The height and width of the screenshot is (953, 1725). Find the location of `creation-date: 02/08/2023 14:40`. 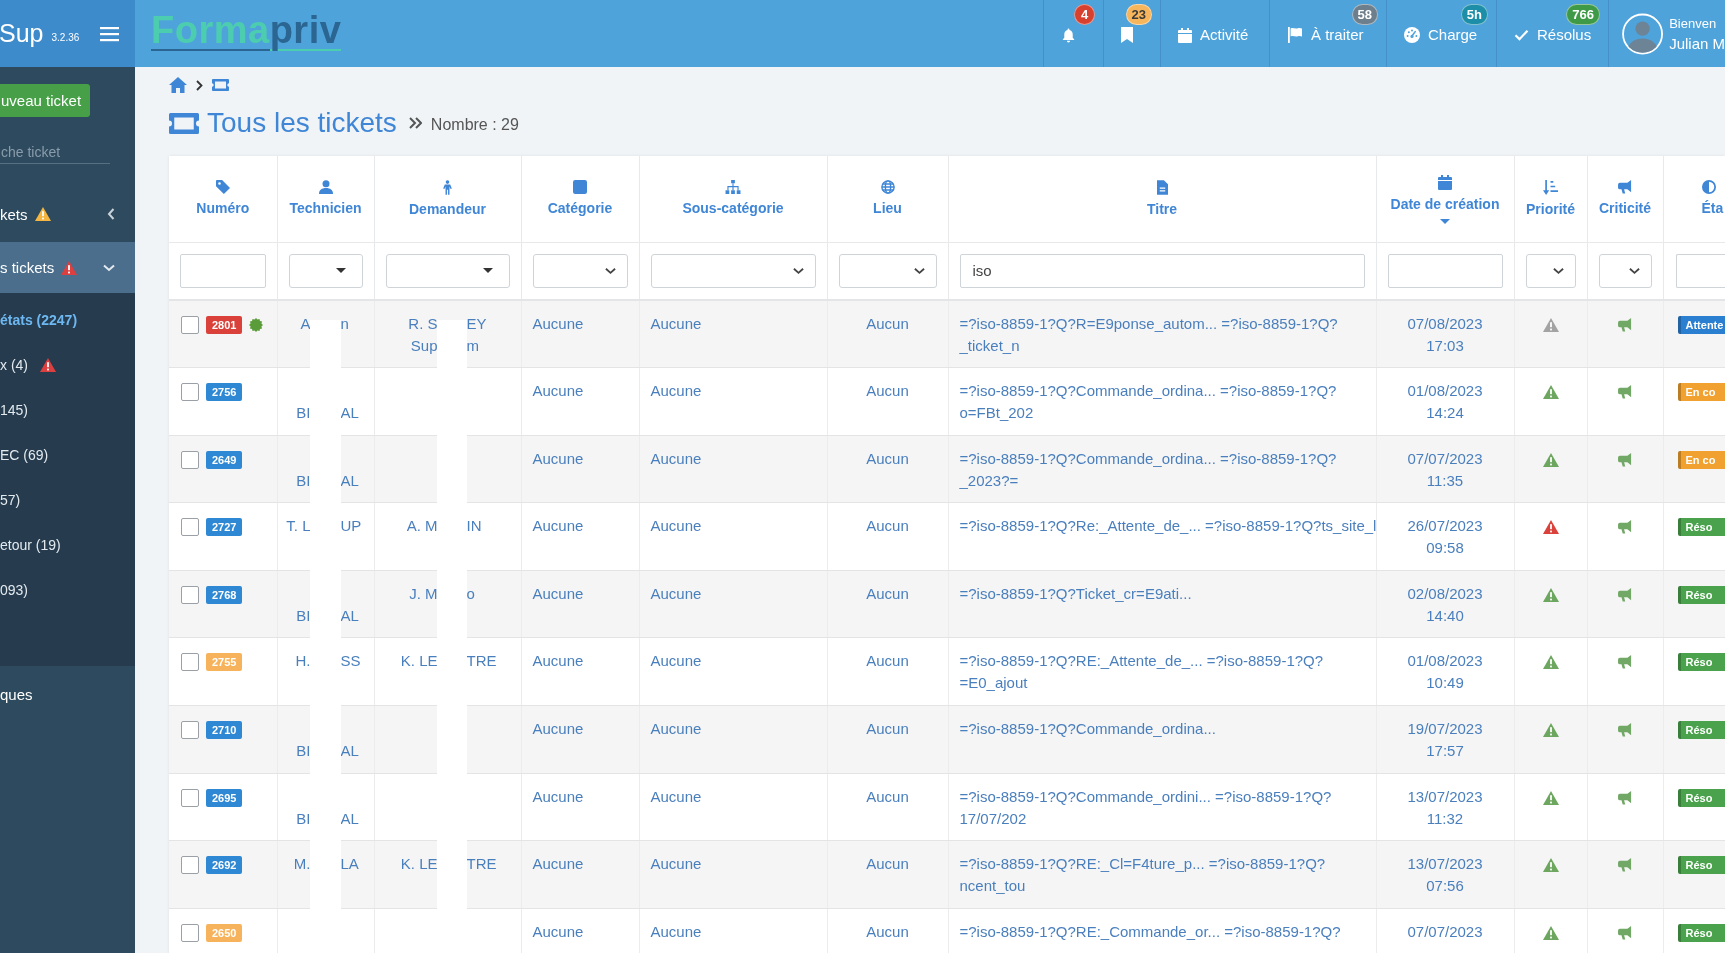

creation-date: 02/08/2023 14:40 is located at coordinates (1445, 604).